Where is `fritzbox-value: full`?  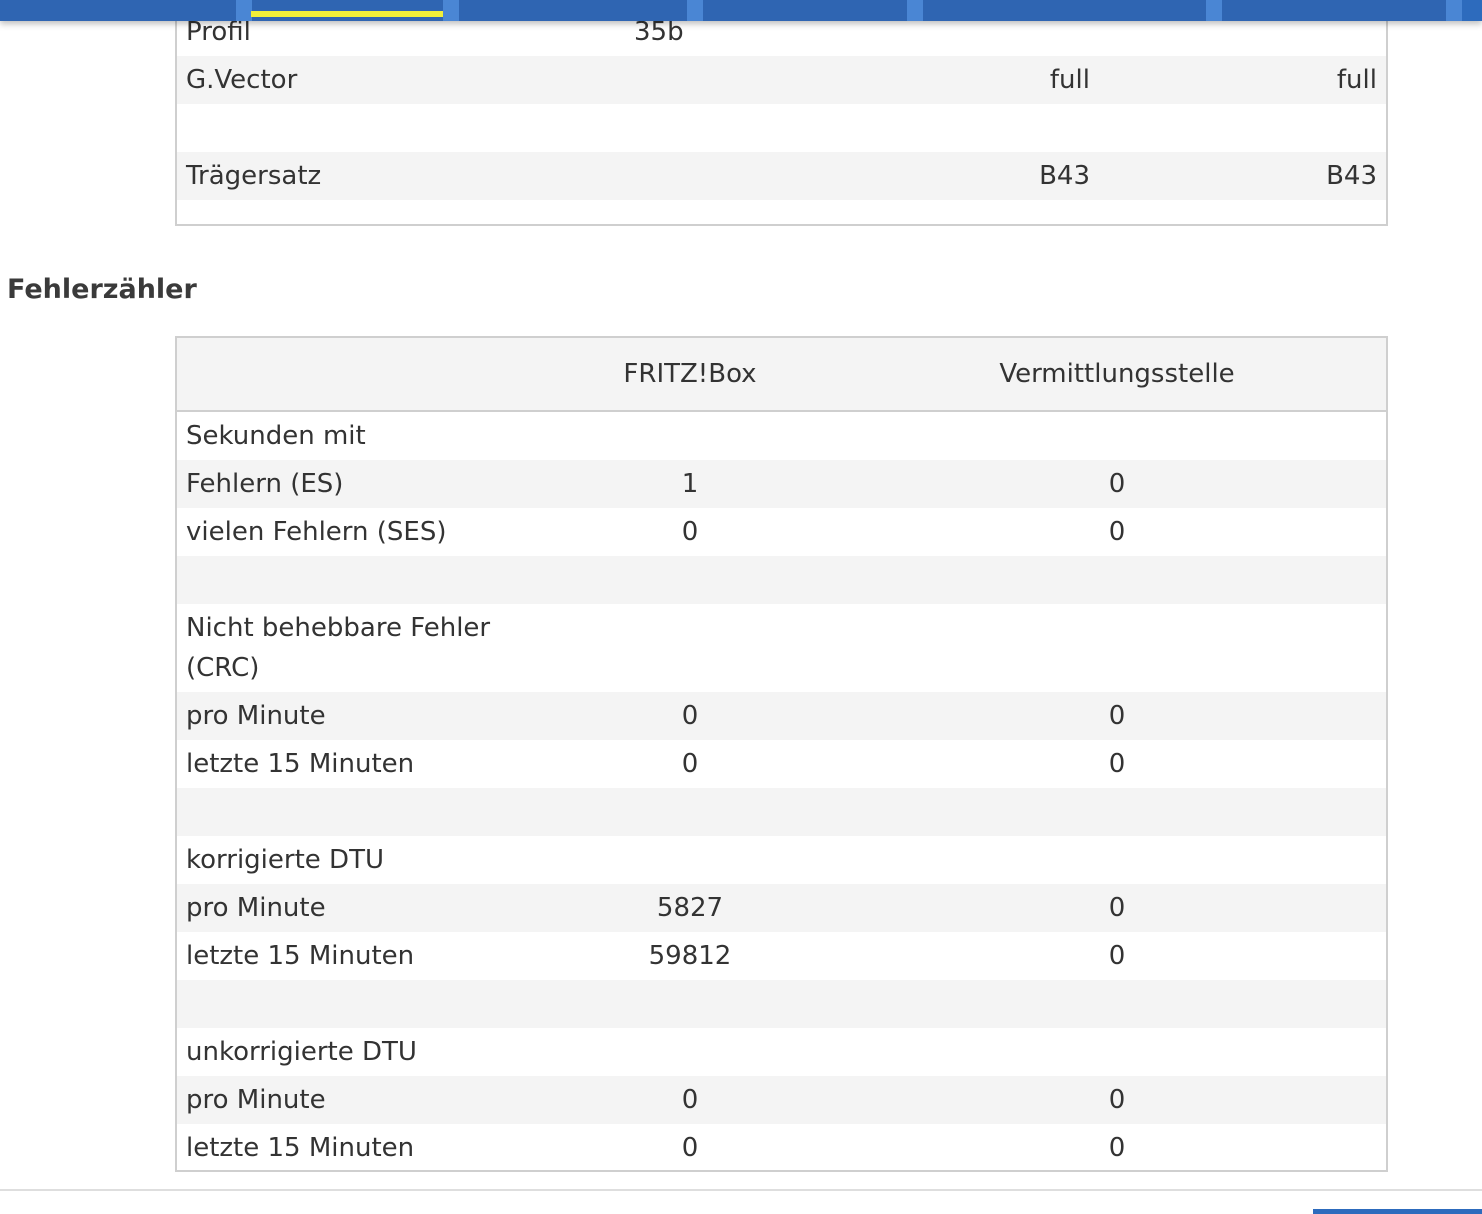
fritzbox-value: full is located at coordinates (1069, 80).